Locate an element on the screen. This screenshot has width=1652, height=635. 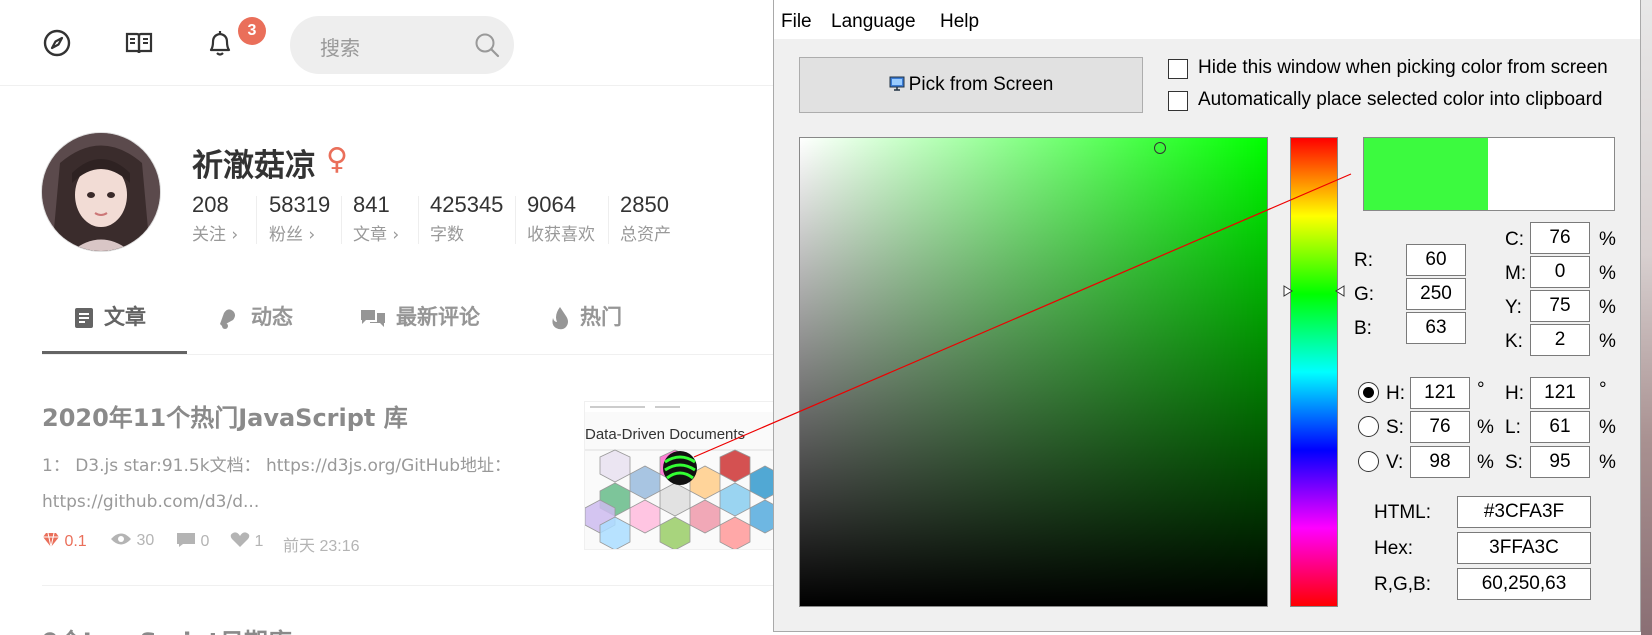
tab-hot: 热门 is located at coordinates (586, 321).